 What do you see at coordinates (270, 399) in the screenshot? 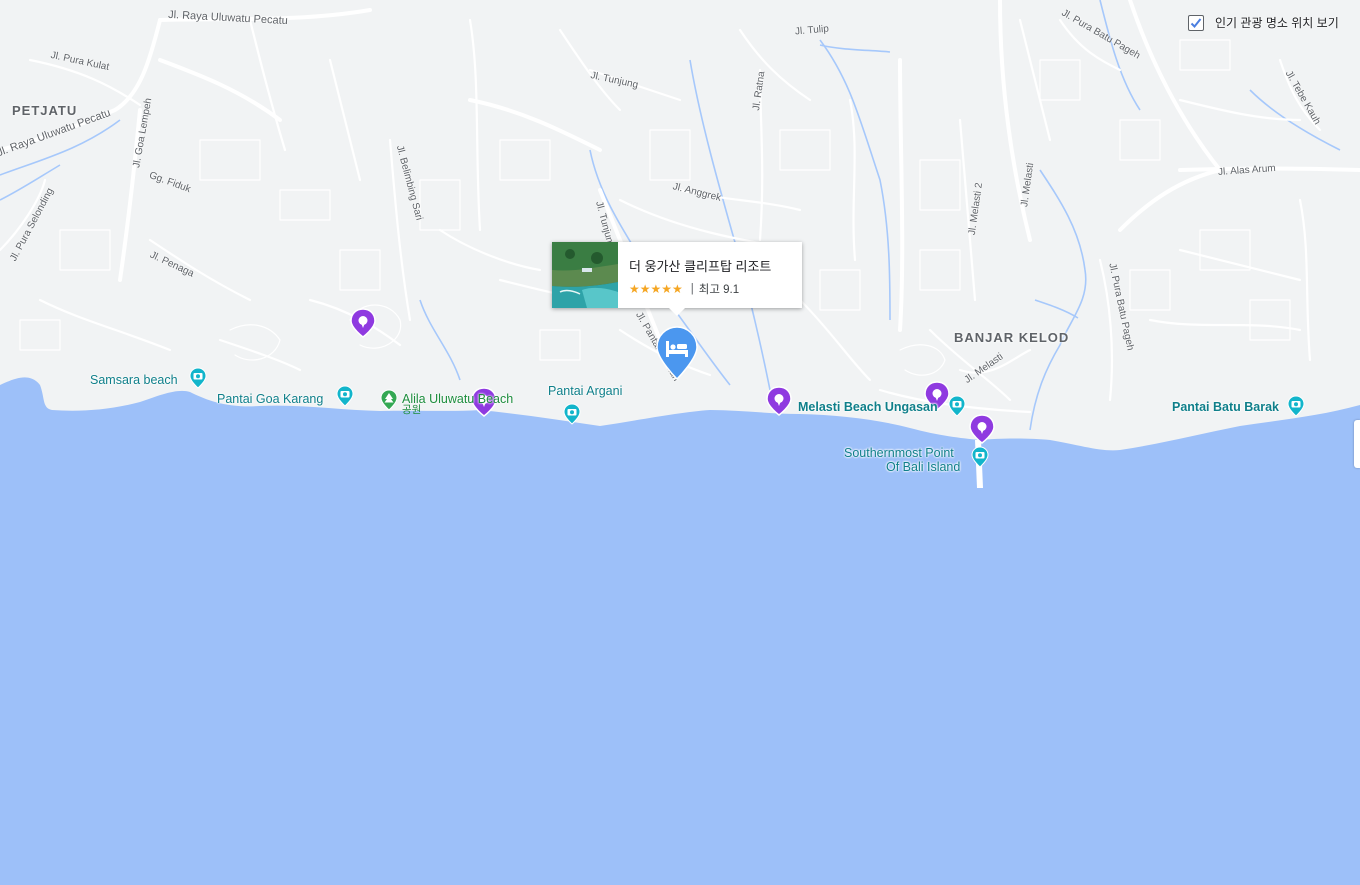
I see `poi-label-pantai-goa-karang: Pantai Goa Karang` at bounding box center [270, 399].